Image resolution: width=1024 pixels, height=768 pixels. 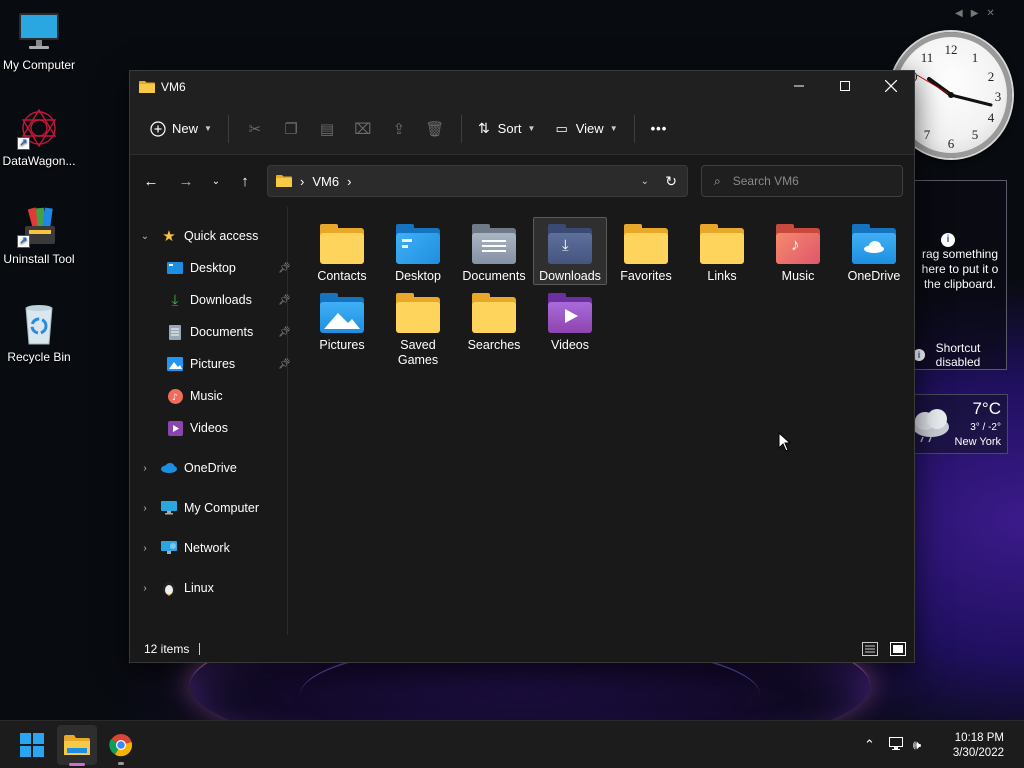 I want to click on title-bar: VM6, so click(x=522, y=87).